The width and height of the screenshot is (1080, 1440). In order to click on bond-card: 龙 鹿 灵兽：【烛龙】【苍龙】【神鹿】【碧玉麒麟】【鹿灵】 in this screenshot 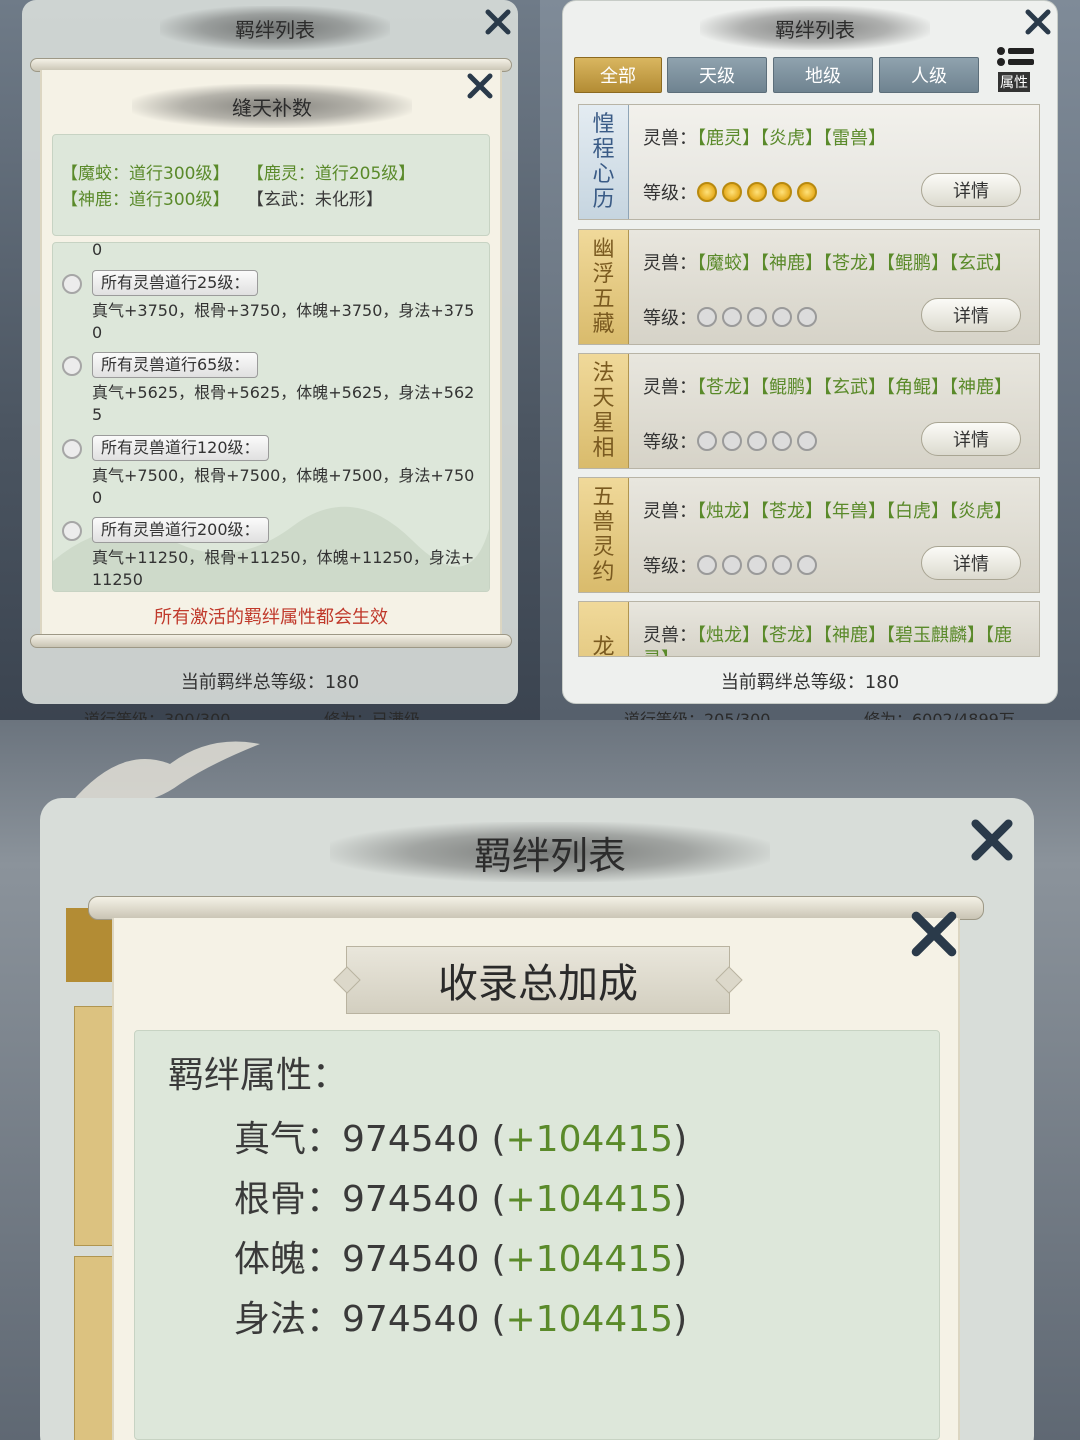, I will do `click(809, 629)`.